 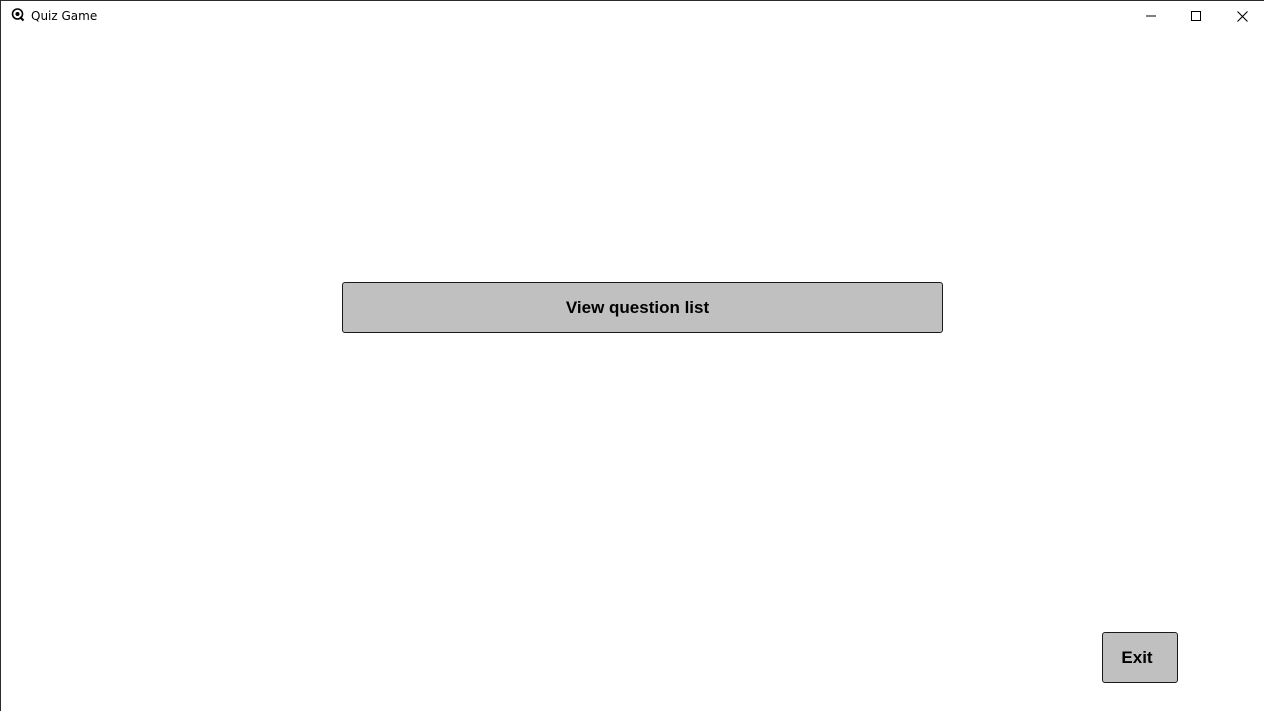 I want to click on maximize-button, so click(x=1196, y=16).